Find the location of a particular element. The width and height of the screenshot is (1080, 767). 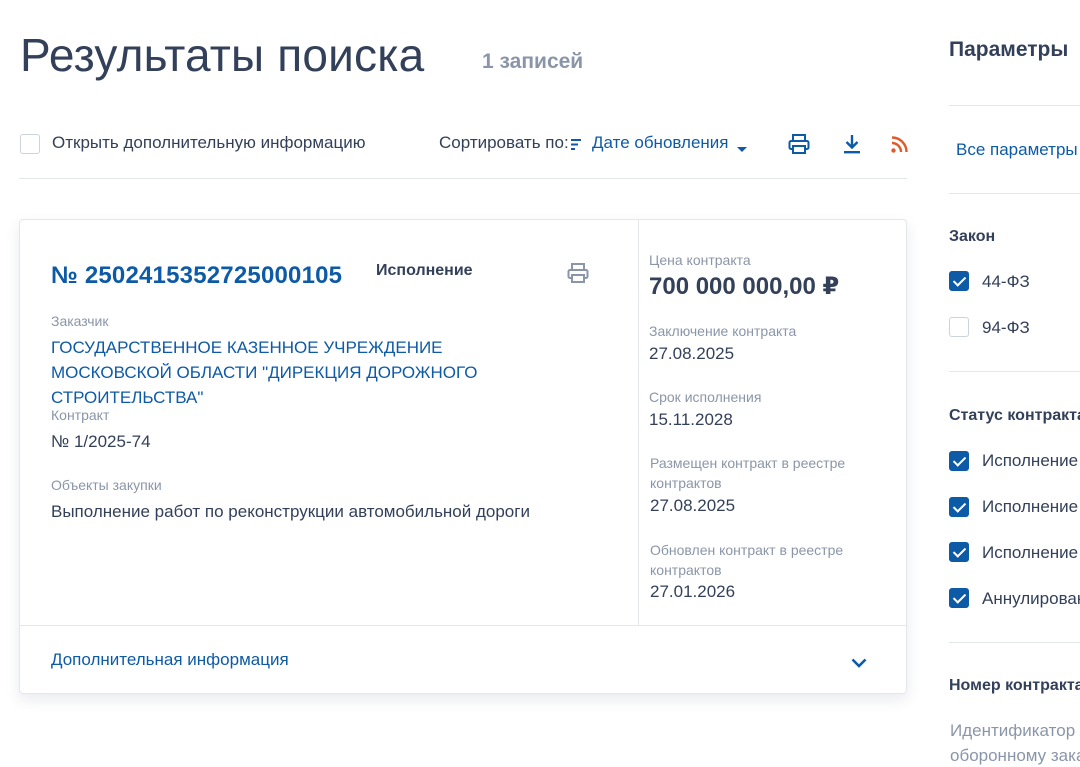

print-icon is located at coordinates (799, 146).